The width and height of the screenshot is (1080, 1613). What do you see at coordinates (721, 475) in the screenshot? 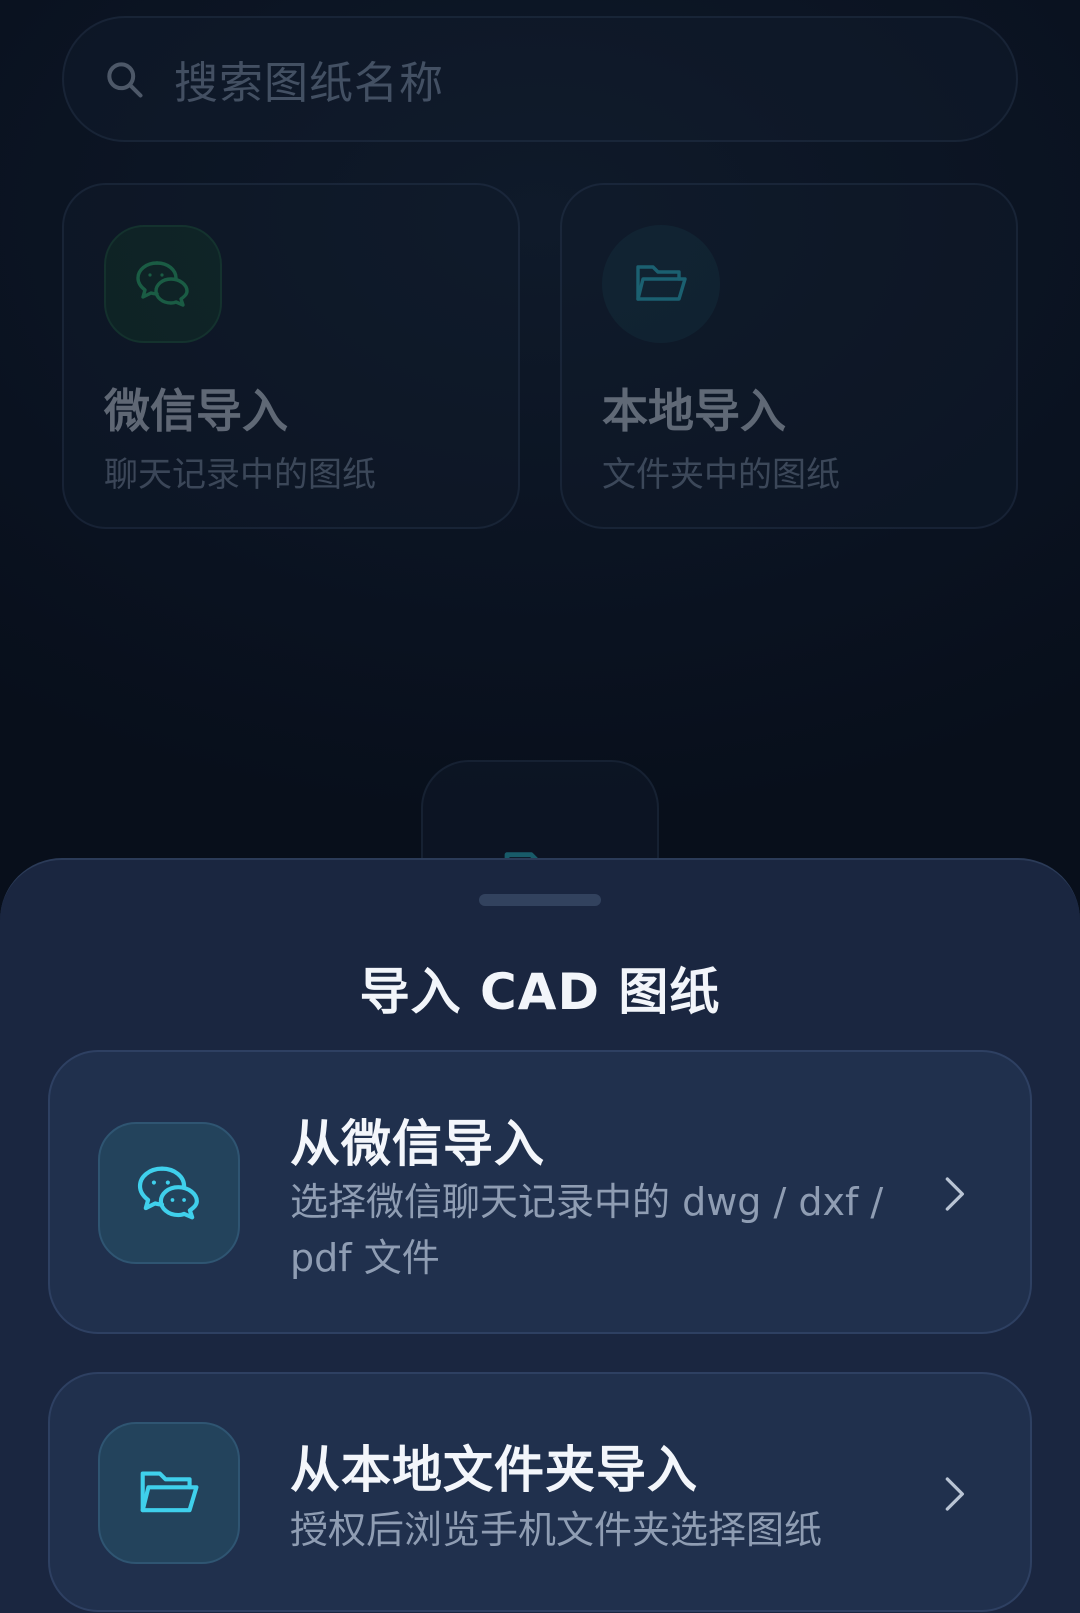
I see `local-import-subtitle: 文件夹中的图纸` at bounding box center [721, 475].